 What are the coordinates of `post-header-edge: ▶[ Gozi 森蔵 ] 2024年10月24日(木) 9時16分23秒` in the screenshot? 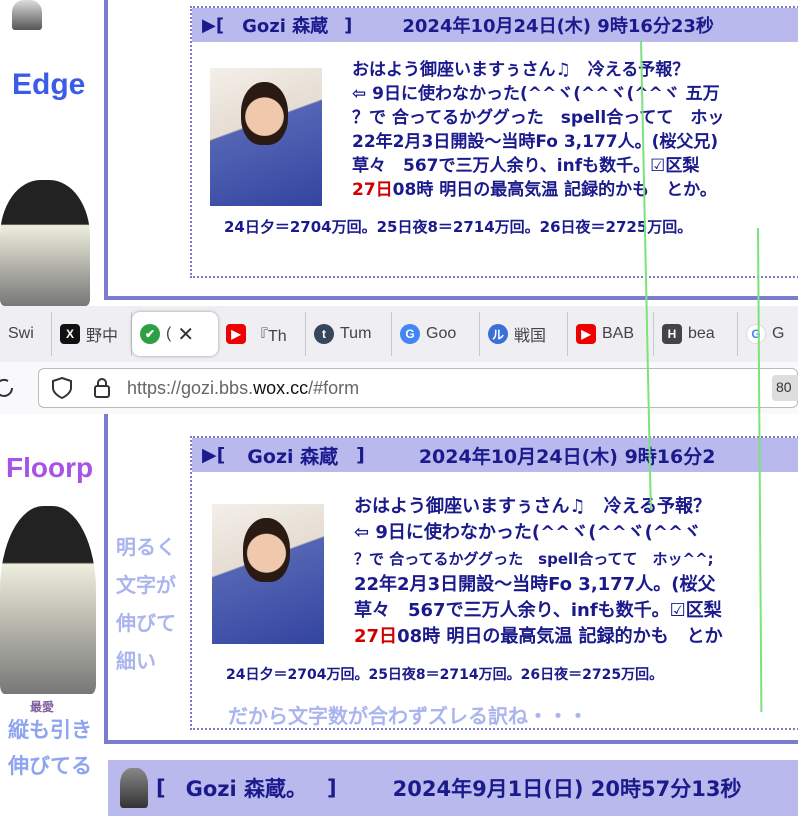 It's located at (495, 25).